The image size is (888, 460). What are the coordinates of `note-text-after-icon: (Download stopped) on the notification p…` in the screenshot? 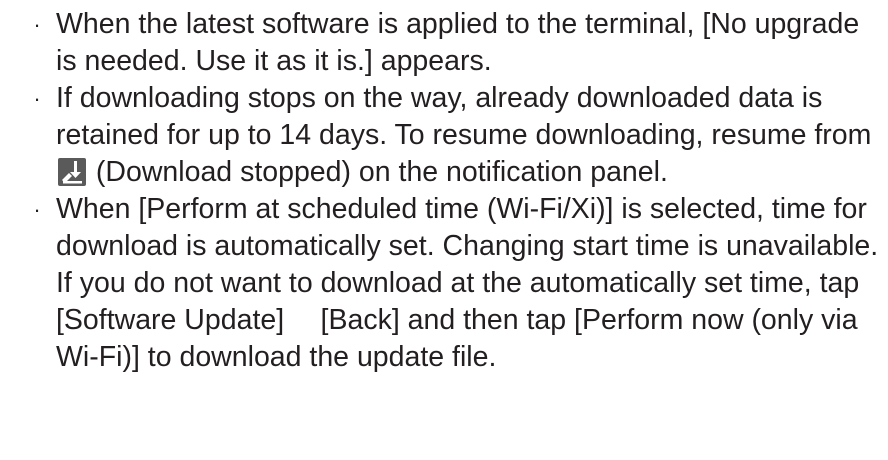 It's located at (378, 172).